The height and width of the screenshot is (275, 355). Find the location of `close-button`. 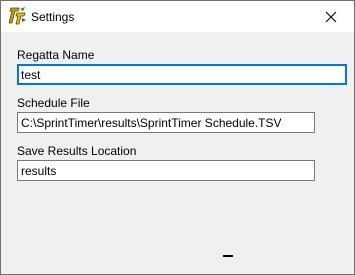

close-button is located at coordinates (331, 16).